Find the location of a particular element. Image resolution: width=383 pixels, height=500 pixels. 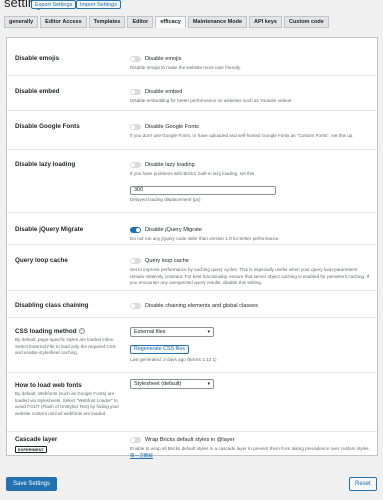

tab-api-keys: API keys is located at coordinates (265, 22).